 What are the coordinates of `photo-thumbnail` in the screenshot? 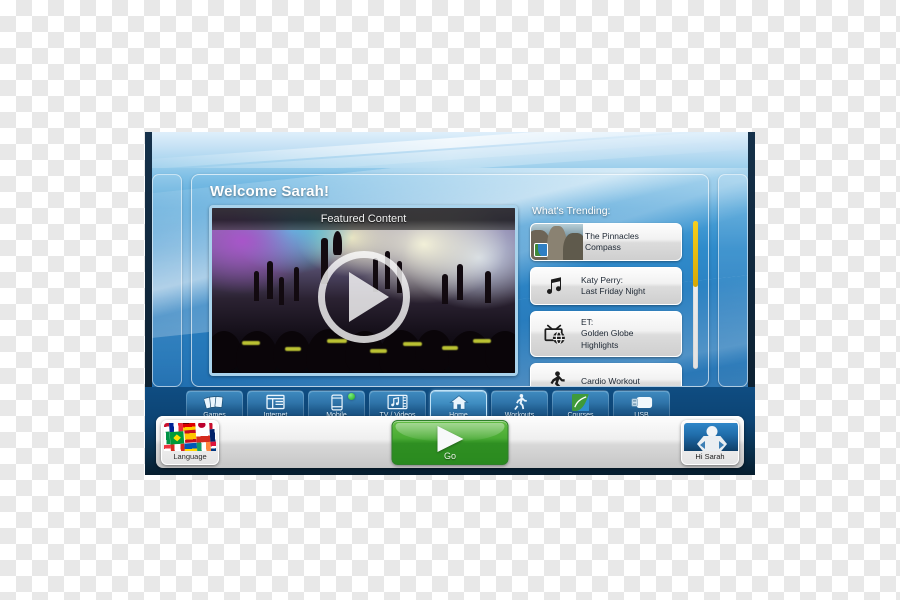 It's located at (557, 242).